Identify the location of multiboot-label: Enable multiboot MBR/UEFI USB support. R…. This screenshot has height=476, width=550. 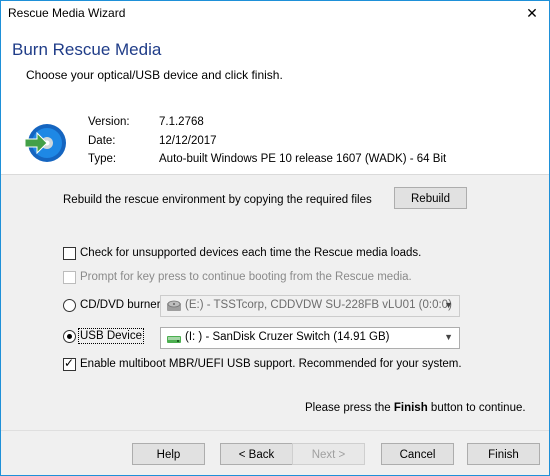
(271, 364).